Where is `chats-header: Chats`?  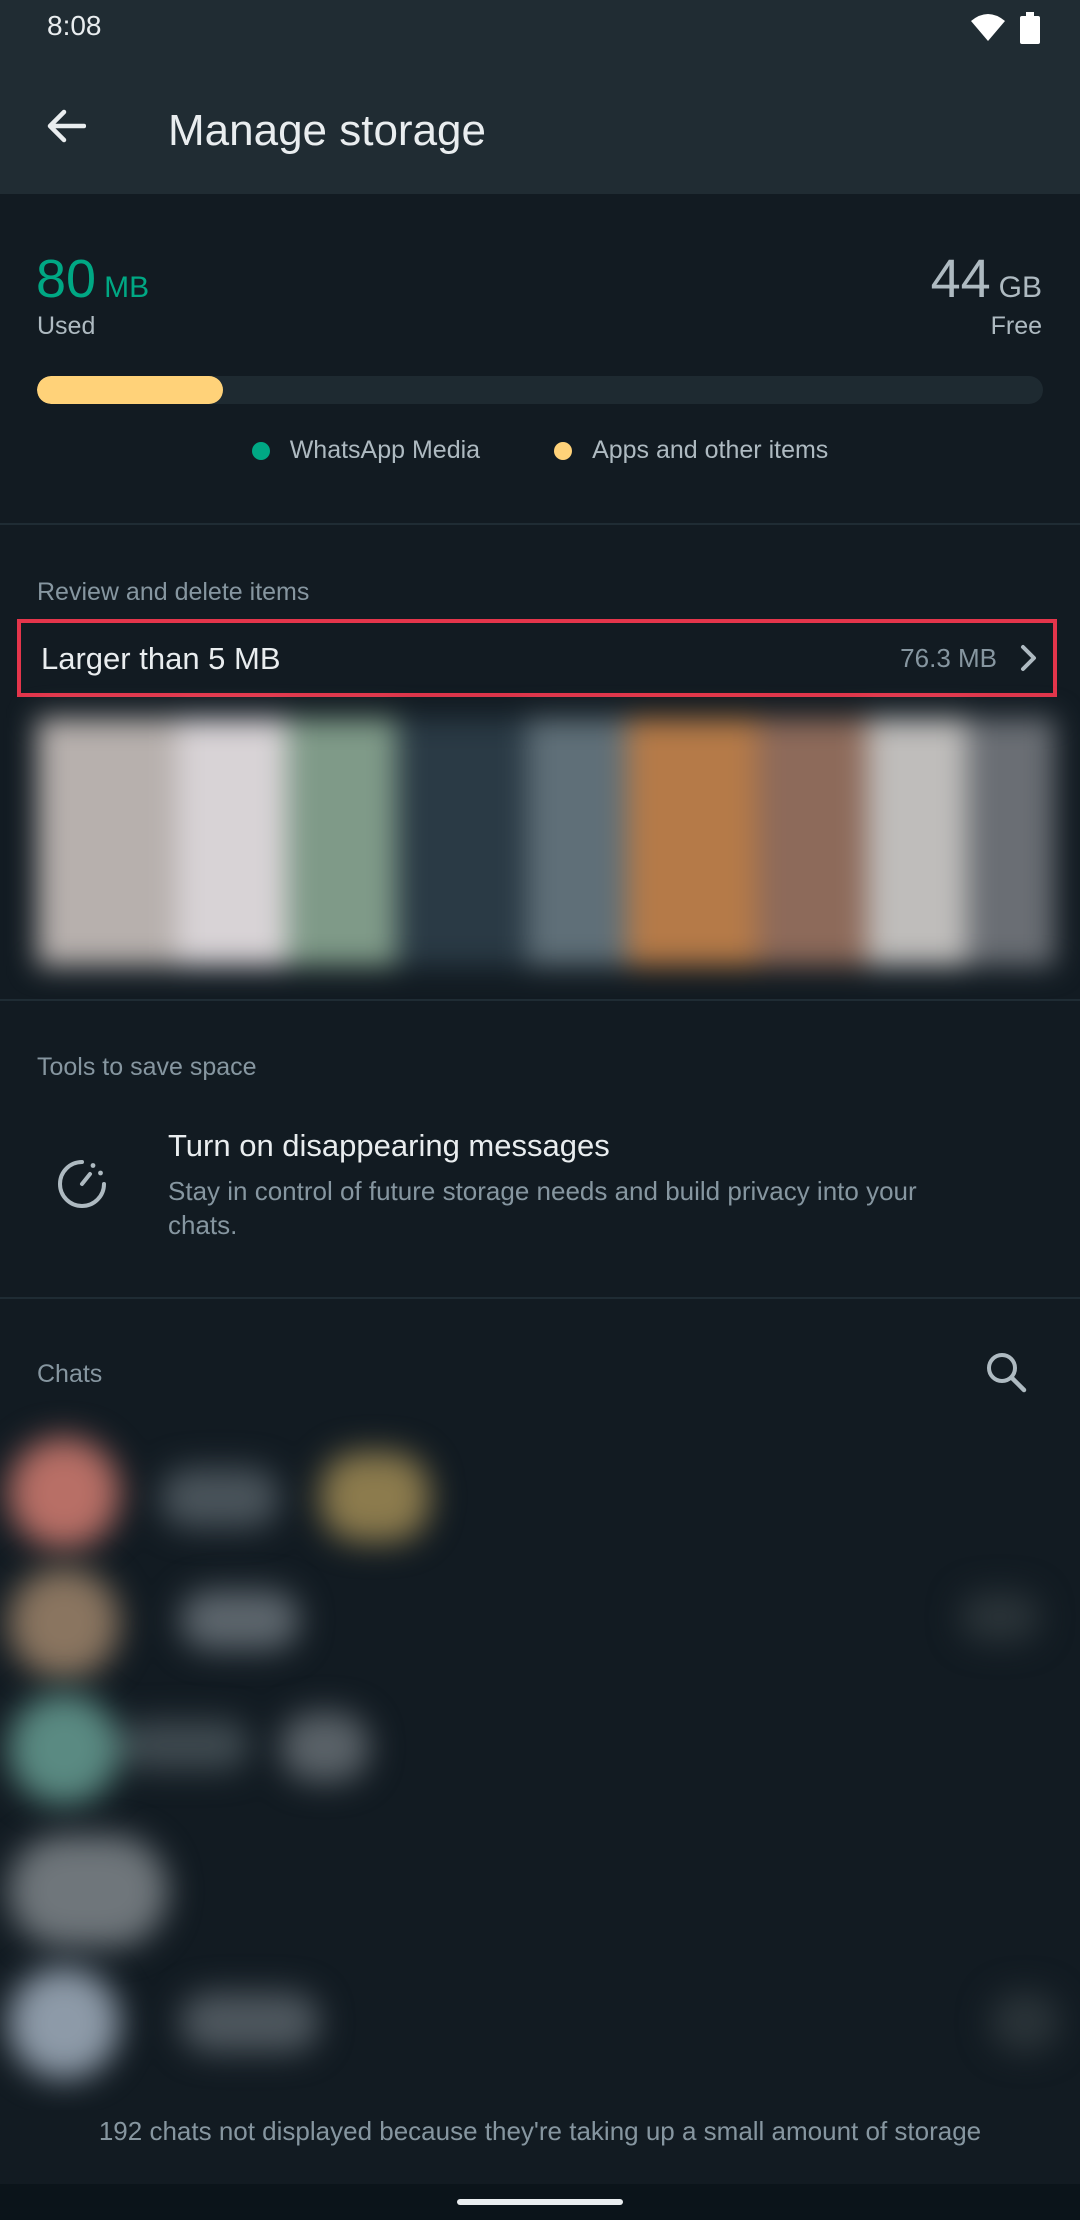
chats-header: Chats is located at coordinates (540, 1380).